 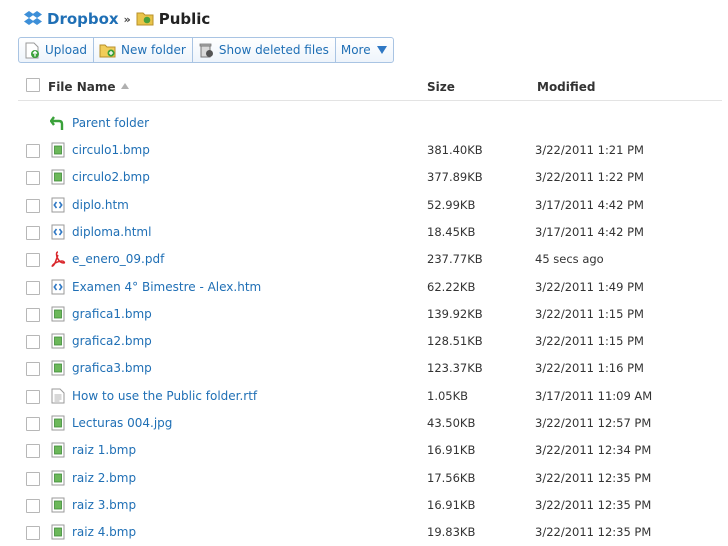 What do you see at coordinates (451, 286) in the screenshot?
I see `file-size: 62.22KB` at bounding box center [451, 286].